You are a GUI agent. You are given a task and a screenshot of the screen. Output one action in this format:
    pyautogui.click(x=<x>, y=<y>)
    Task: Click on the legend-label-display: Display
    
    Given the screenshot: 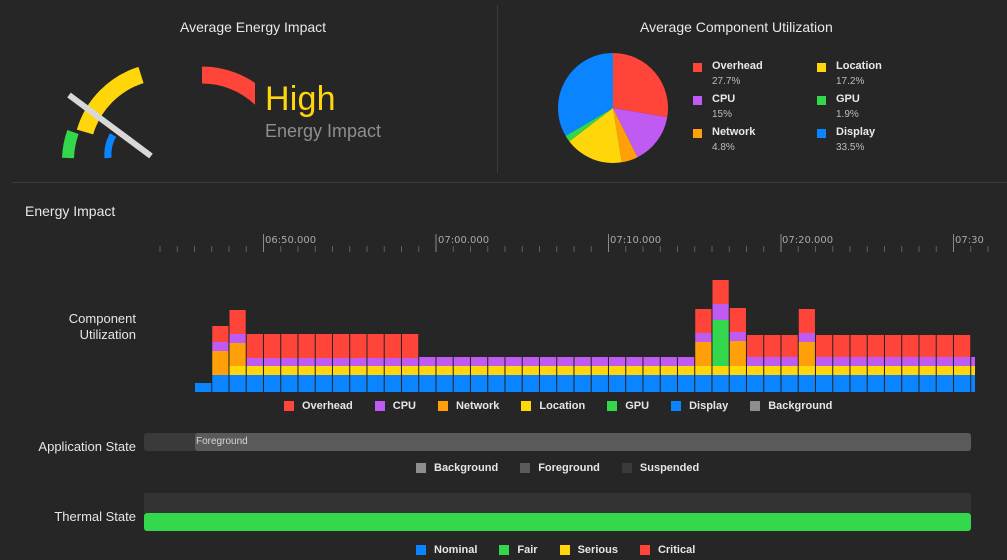 What is the action you would take?
    pyautogui.click(x=709, y=406)
    